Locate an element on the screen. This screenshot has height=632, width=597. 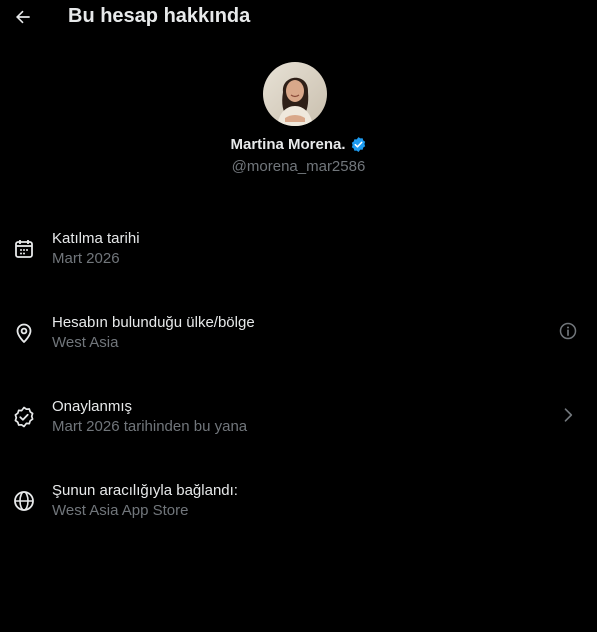
chevron-right-icon is located at coordinates (568, 415).